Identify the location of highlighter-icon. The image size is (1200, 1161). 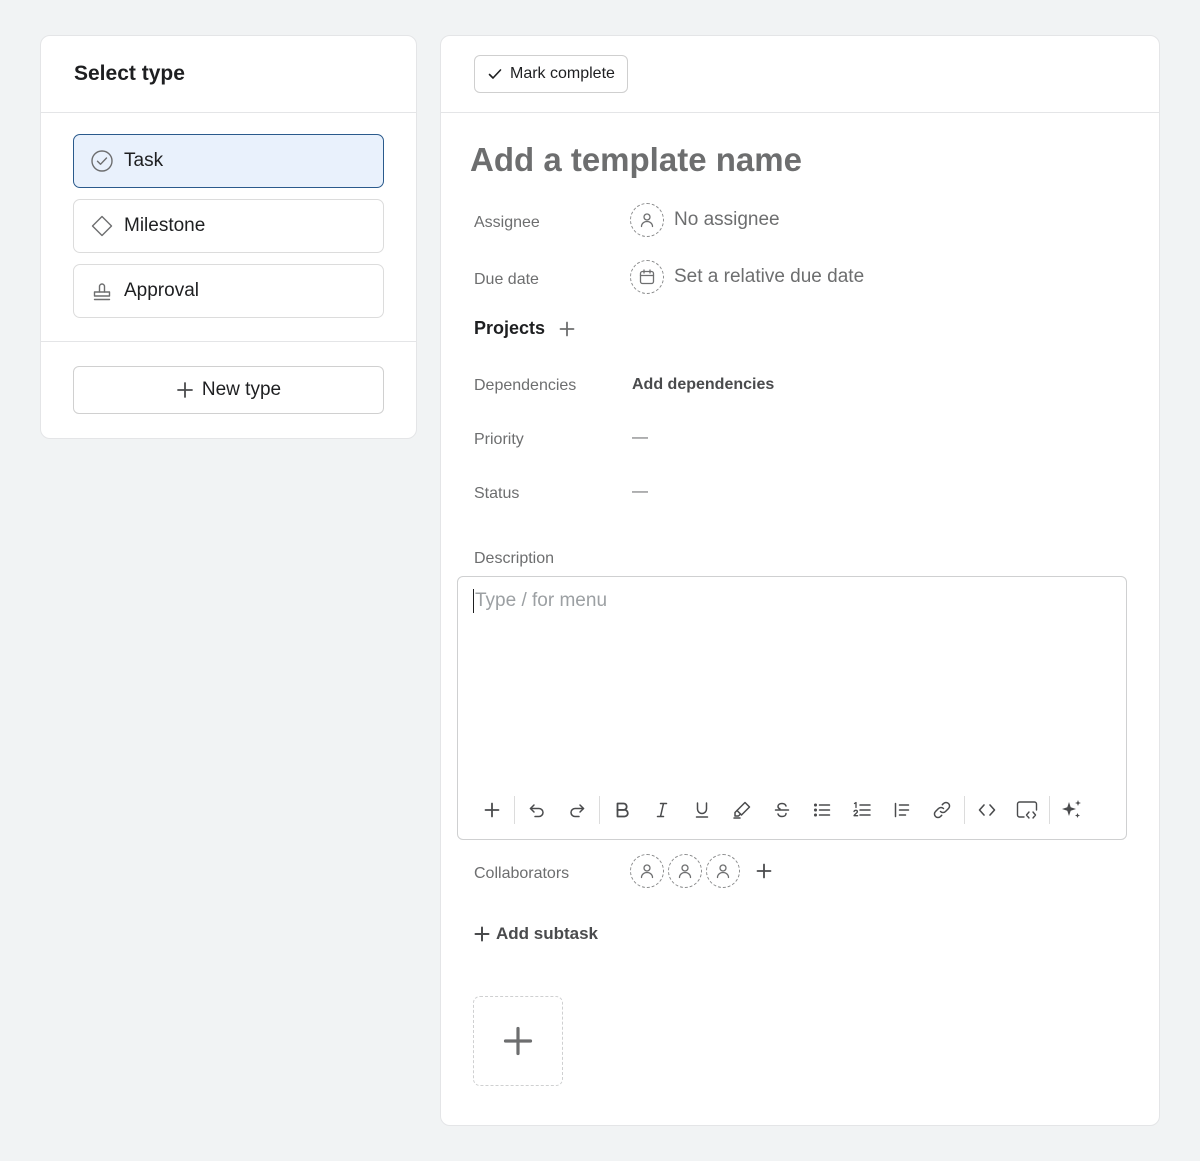
(742, 810).